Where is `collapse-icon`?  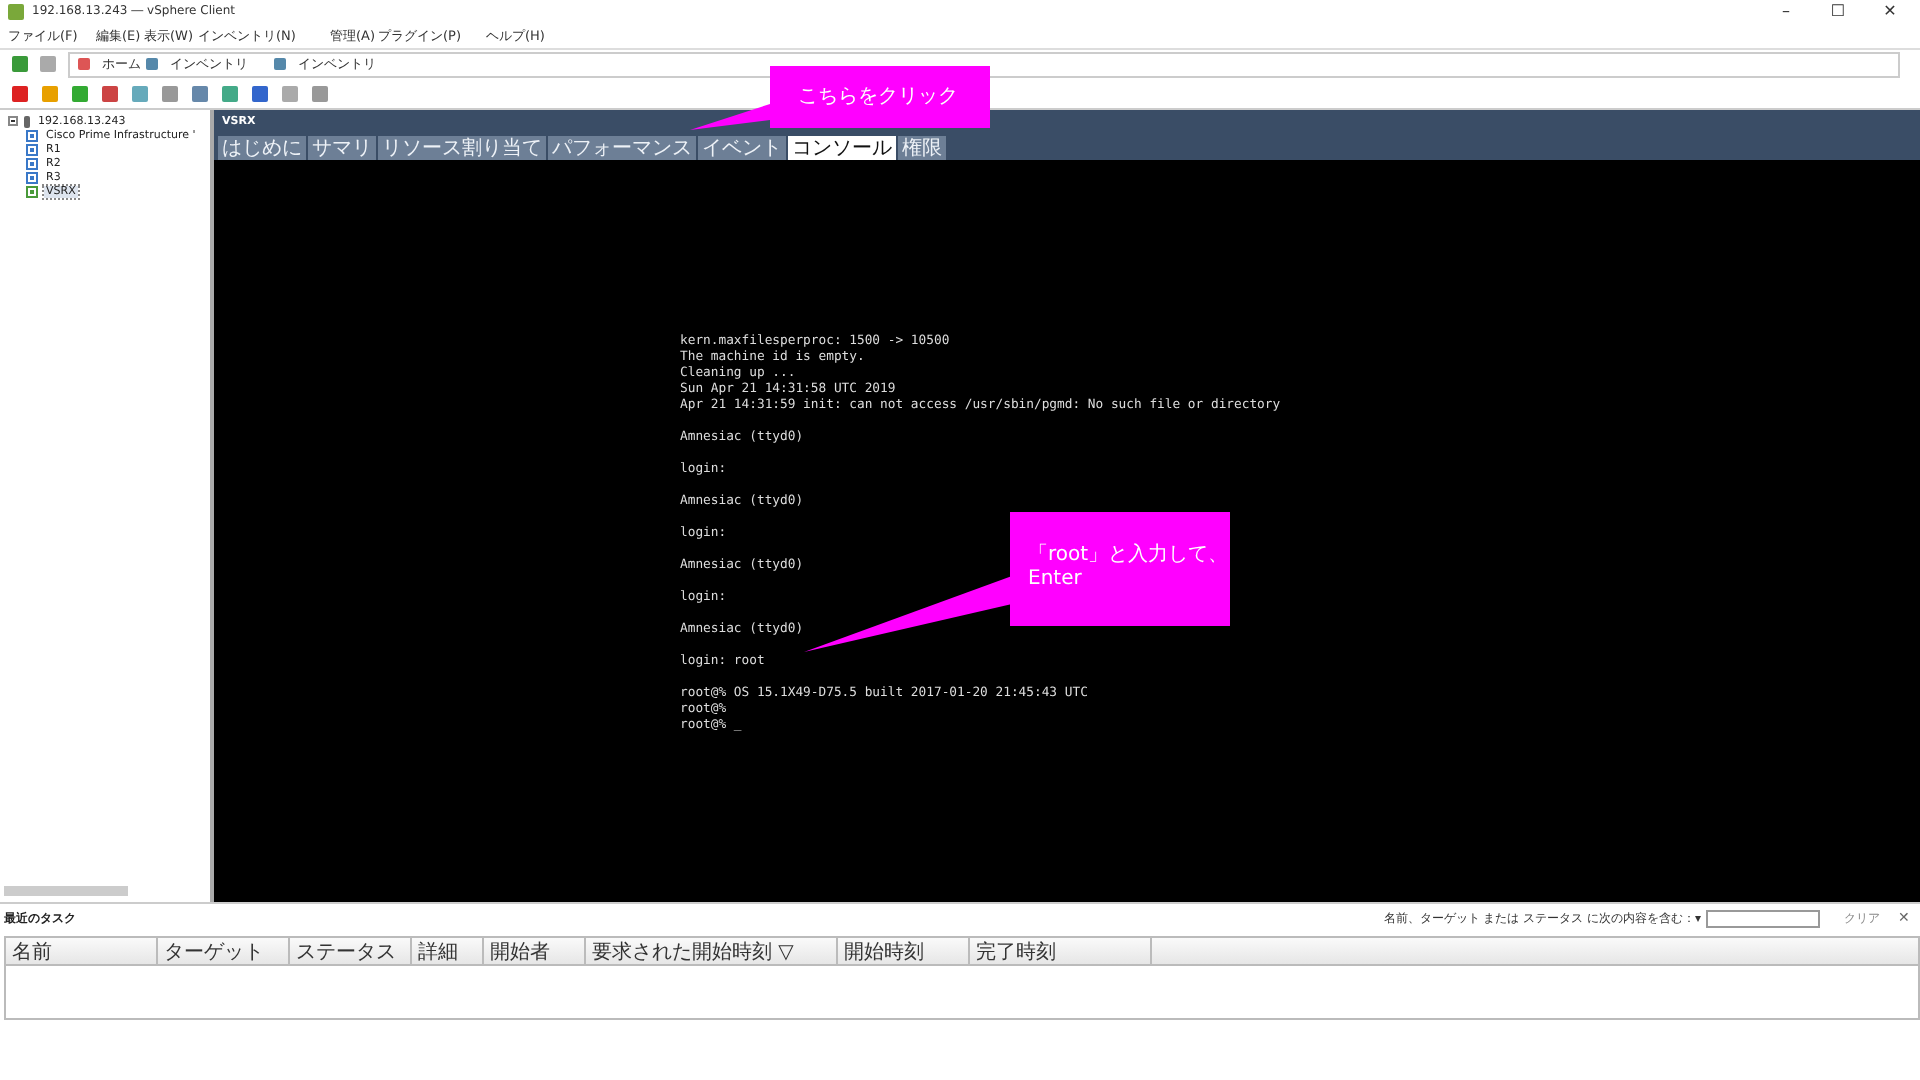
collapse-icon is located at coordinates (13, 121).